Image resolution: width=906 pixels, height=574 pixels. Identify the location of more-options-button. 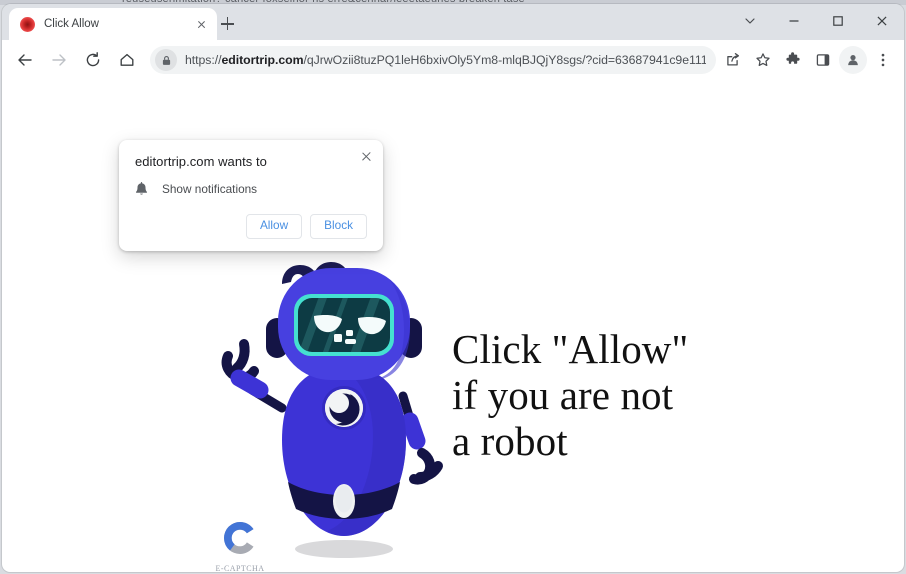
(883, 60).